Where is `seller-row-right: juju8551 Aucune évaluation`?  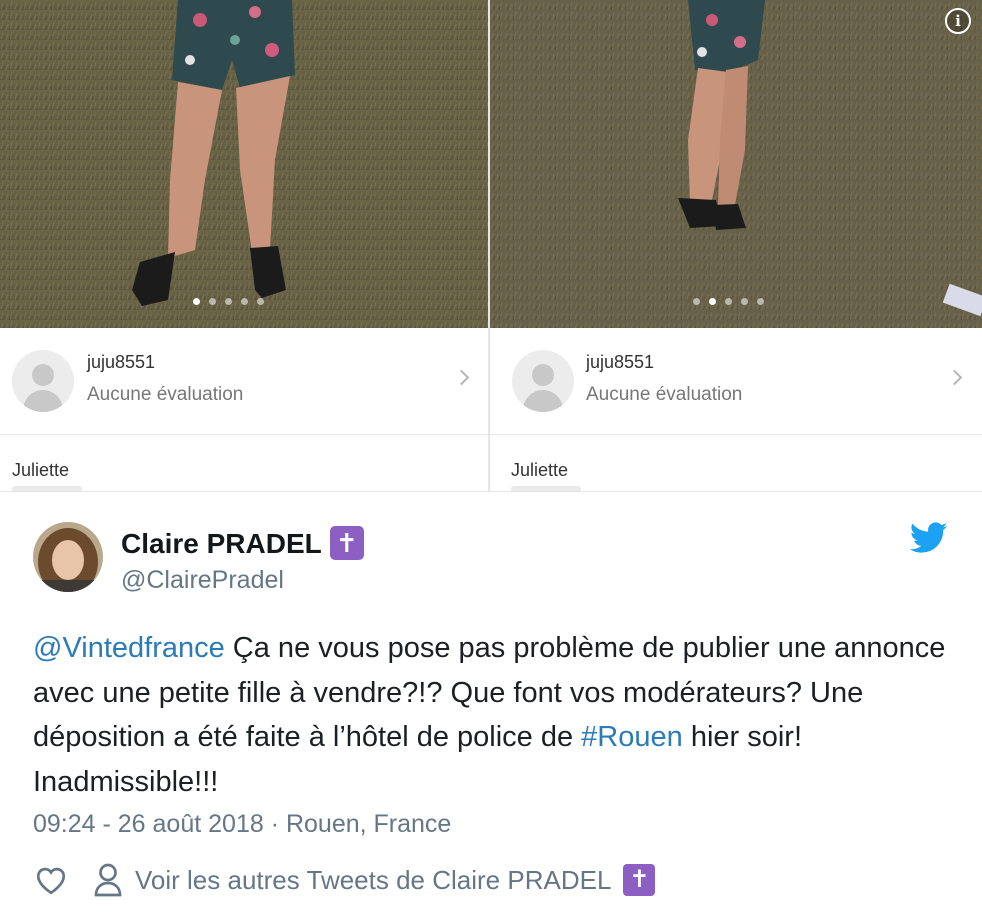
seller-row-right: juju8551 Aucune évaluation is located at coordinates (736, 381).